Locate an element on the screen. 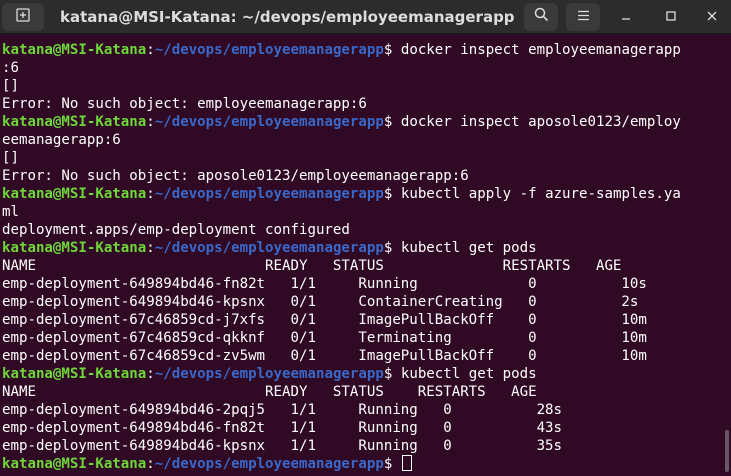 The width and height of the screenshot is (731, 476). text-cursor is located at coordinates (406, 463).